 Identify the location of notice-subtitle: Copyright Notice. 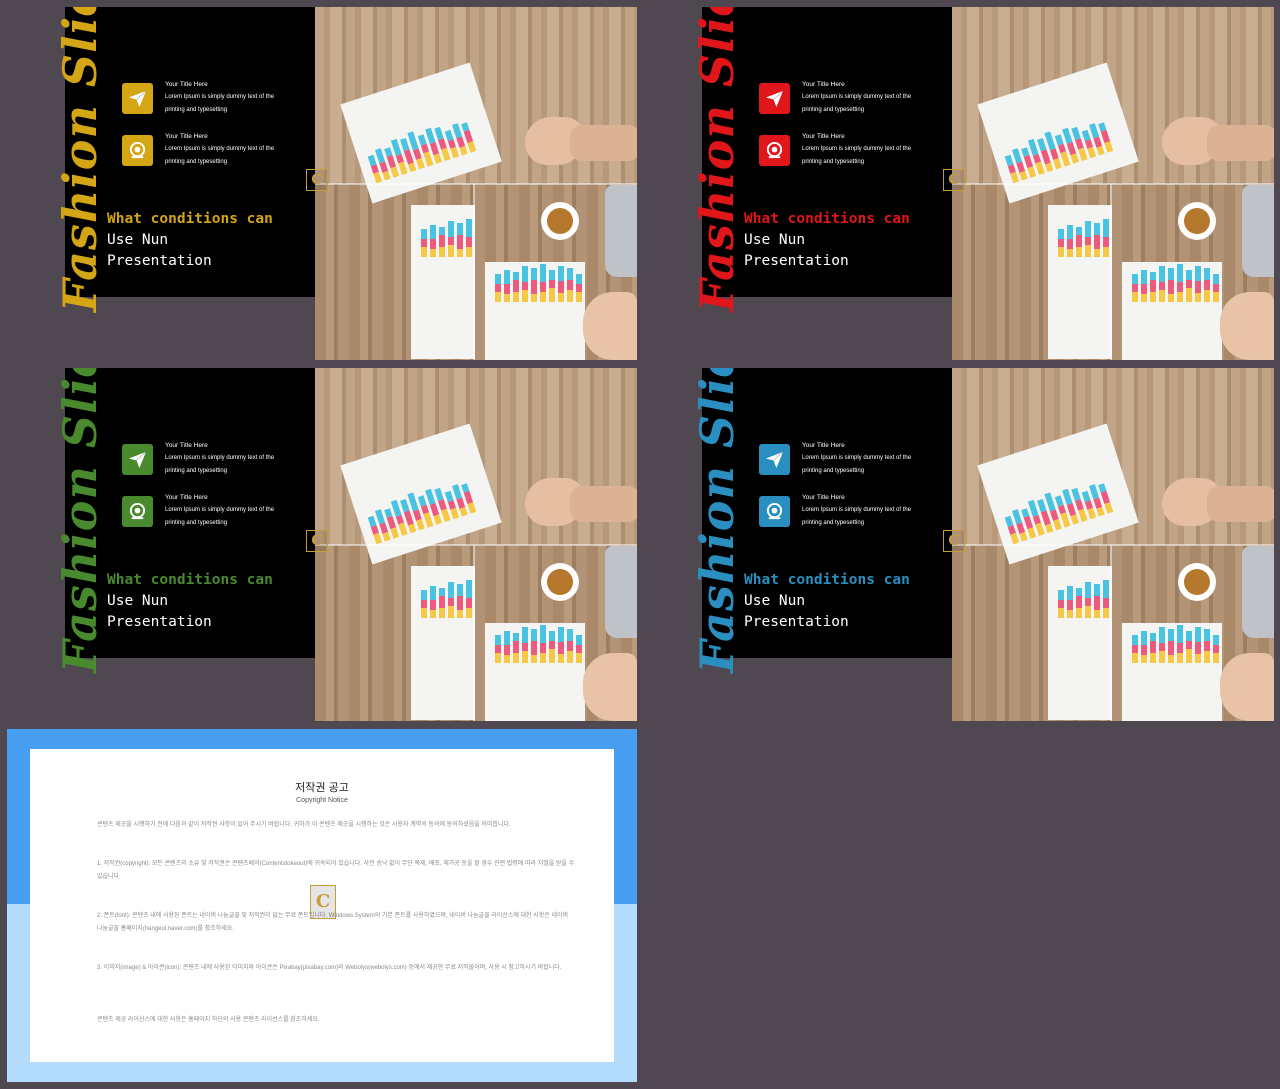
(322, 800).